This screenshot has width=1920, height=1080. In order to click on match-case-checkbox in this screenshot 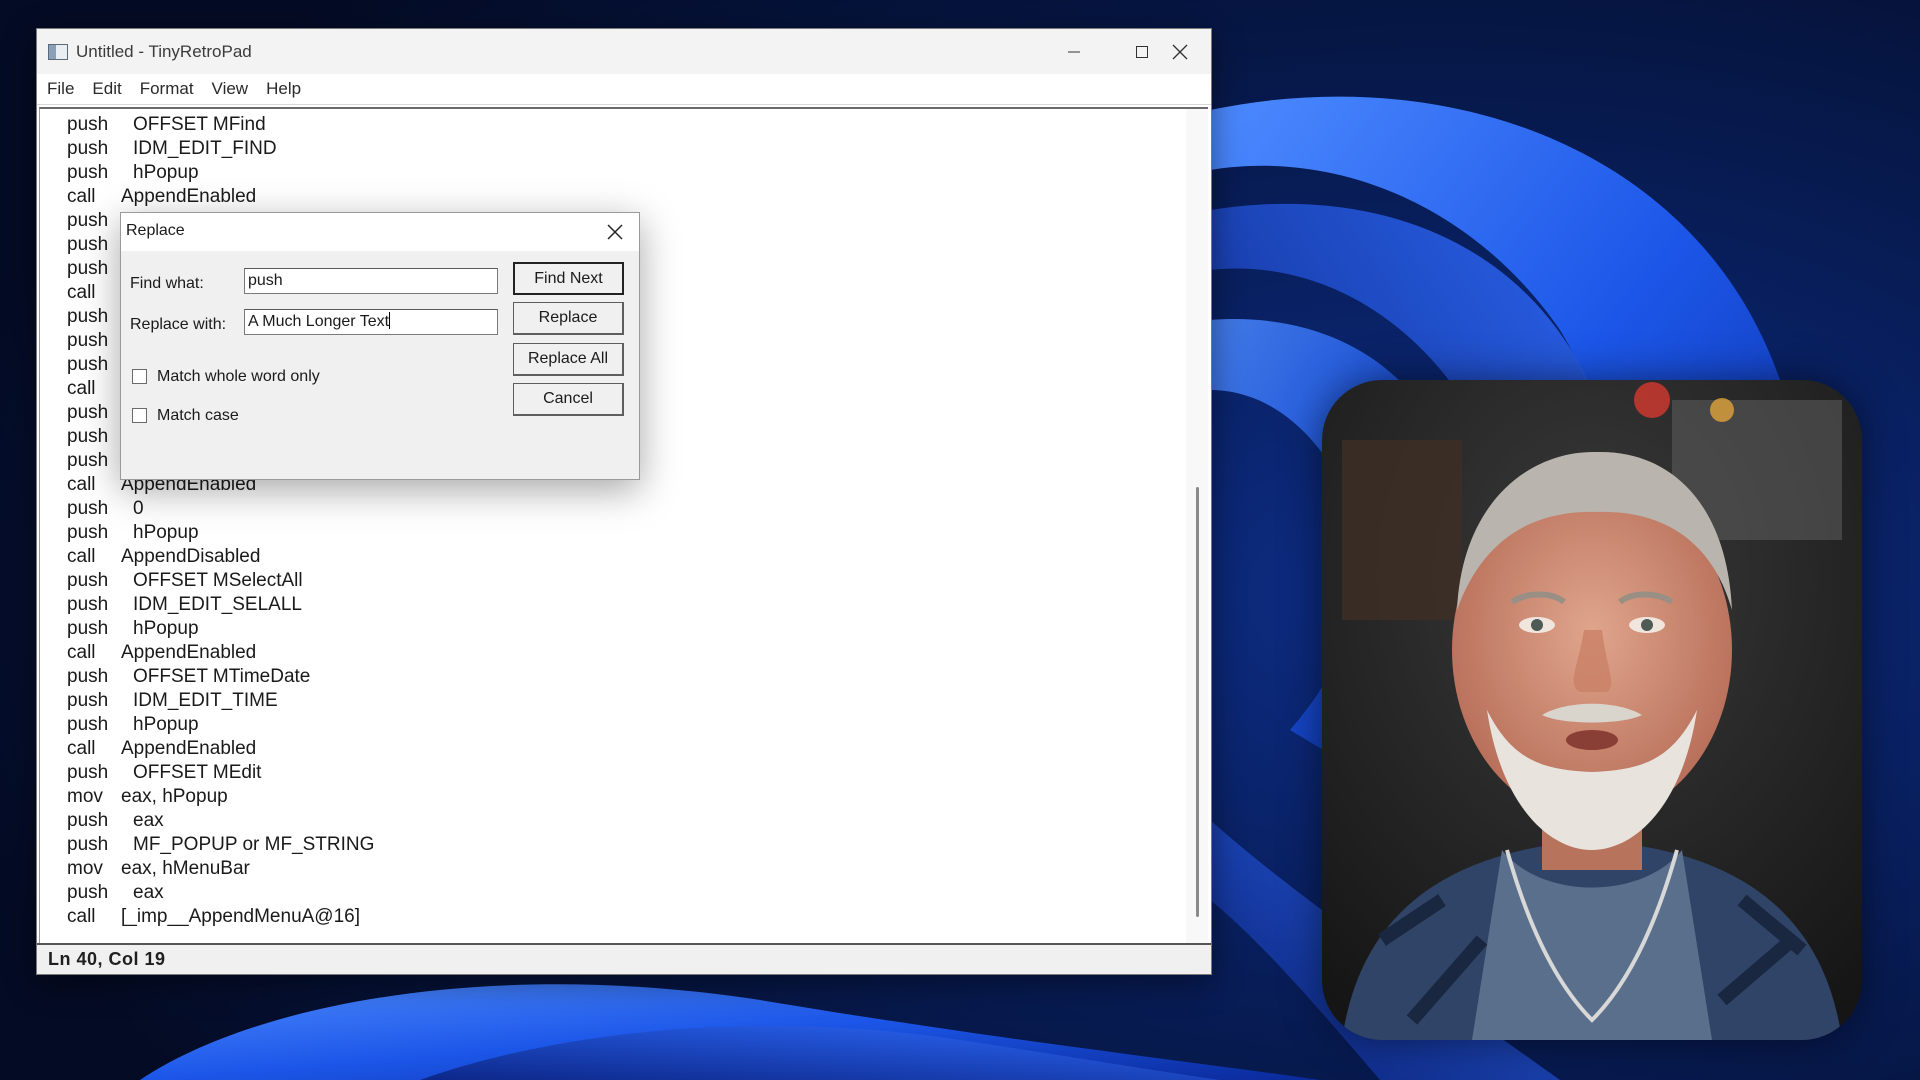, I will do `click(139, 415)`.